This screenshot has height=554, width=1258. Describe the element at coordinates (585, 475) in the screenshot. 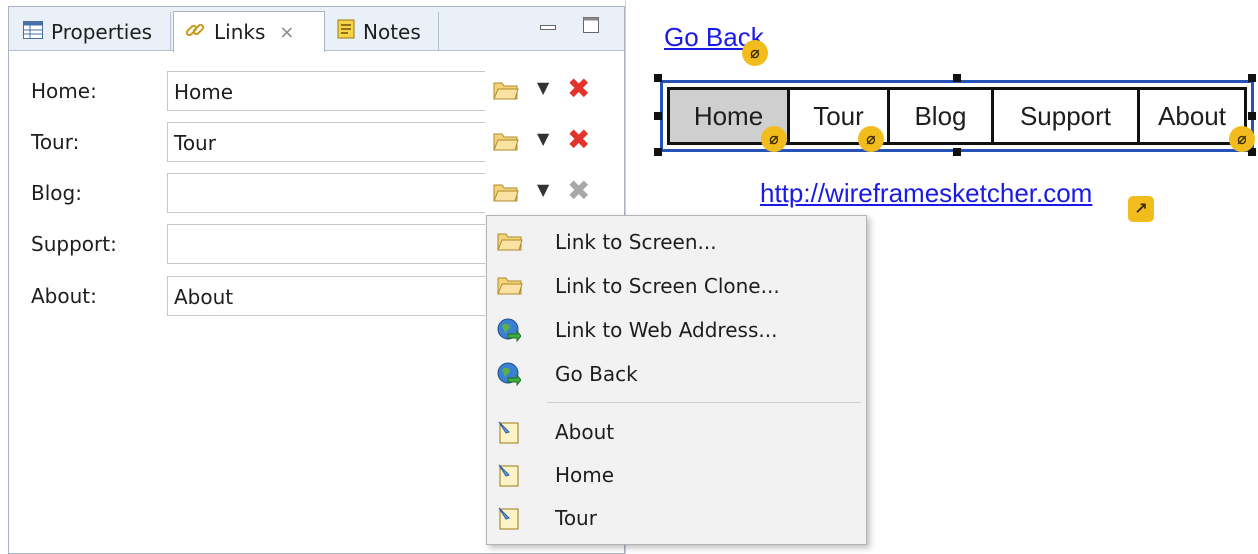

I see `menu-item-label: Home` at that location.